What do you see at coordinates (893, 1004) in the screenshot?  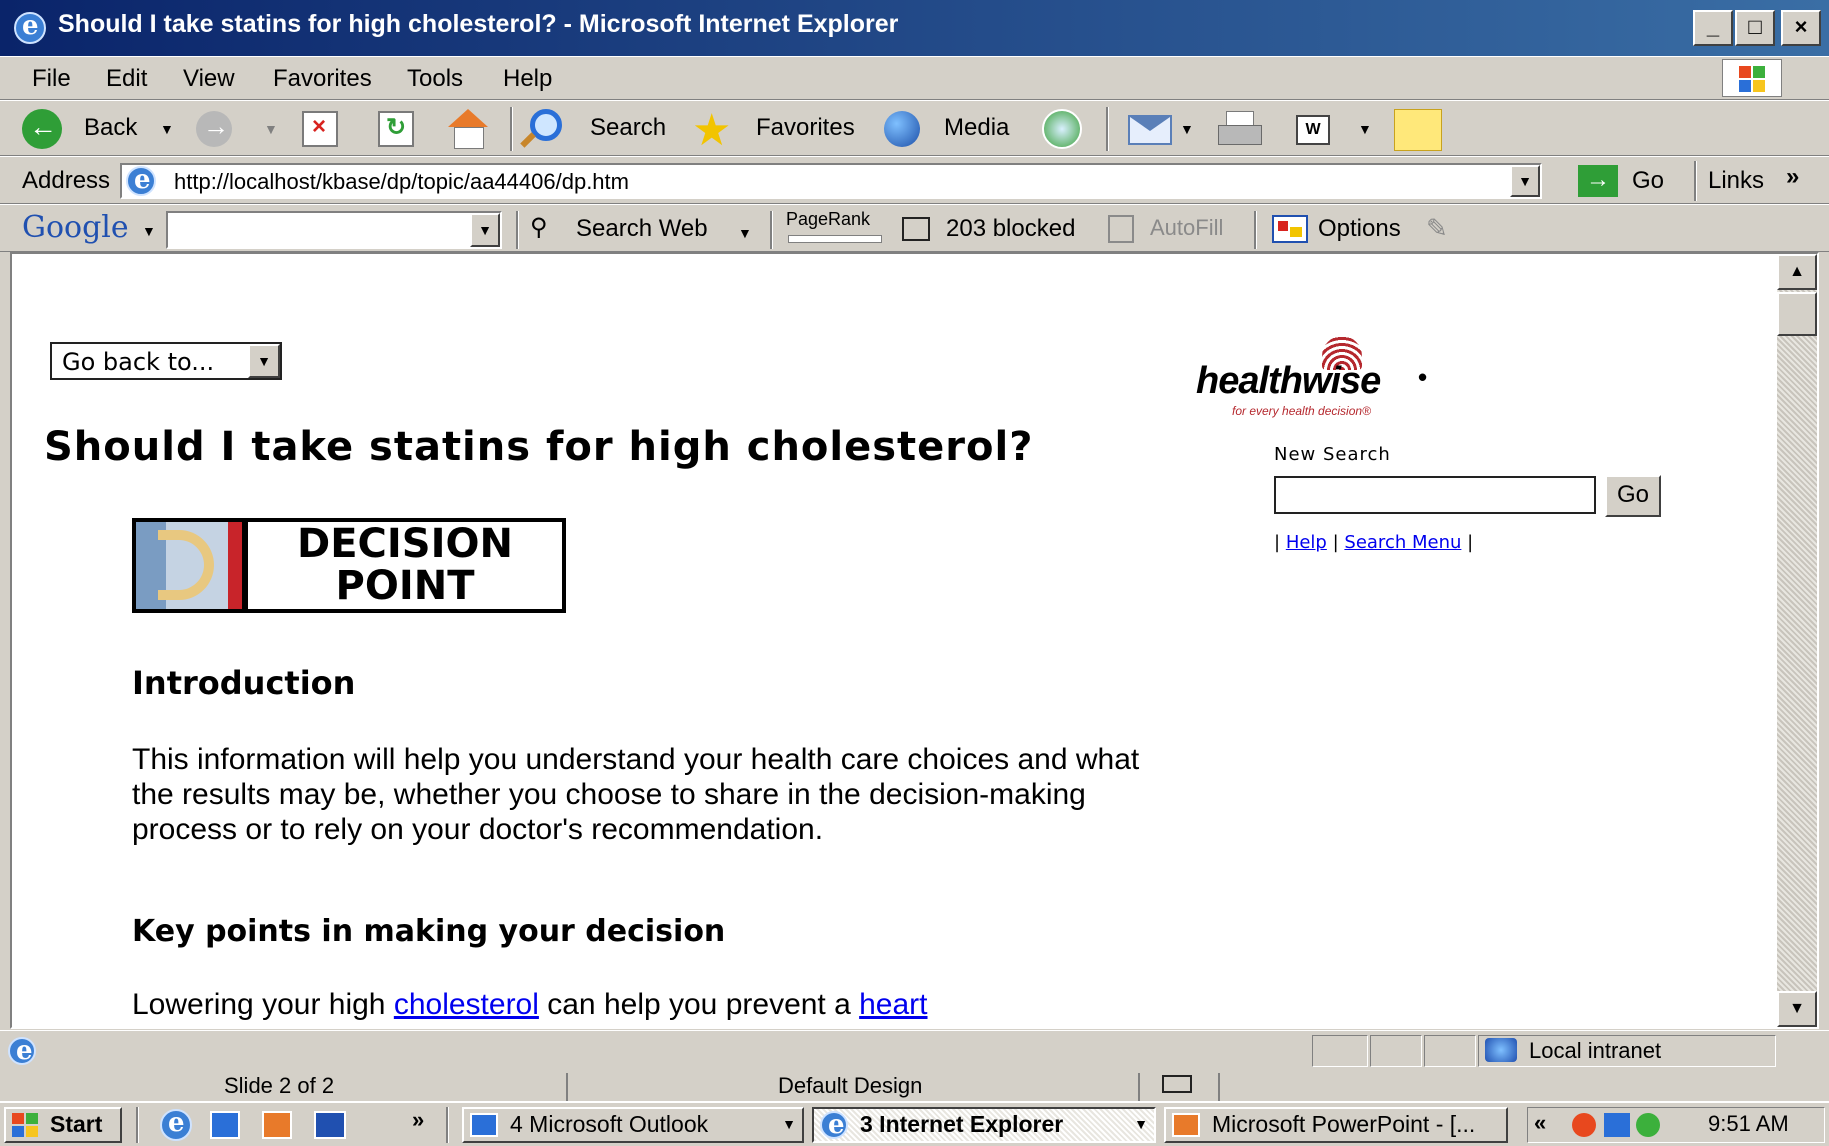 I see `heart-link: heart` at bounding box center [893, 1004].